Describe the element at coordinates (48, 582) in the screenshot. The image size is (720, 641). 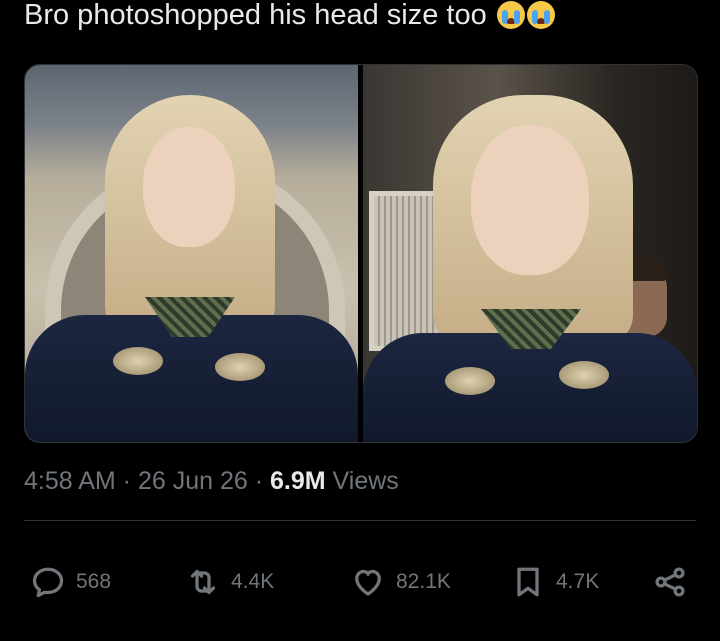
I see `reply-icon` at that location.